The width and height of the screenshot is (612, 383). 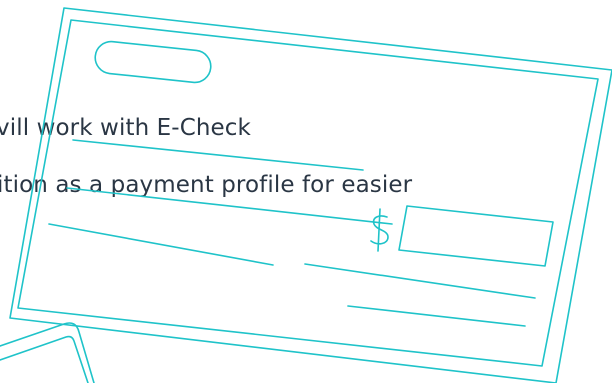 I want to click on check-memo-line-left, so click(x=161, y=244).